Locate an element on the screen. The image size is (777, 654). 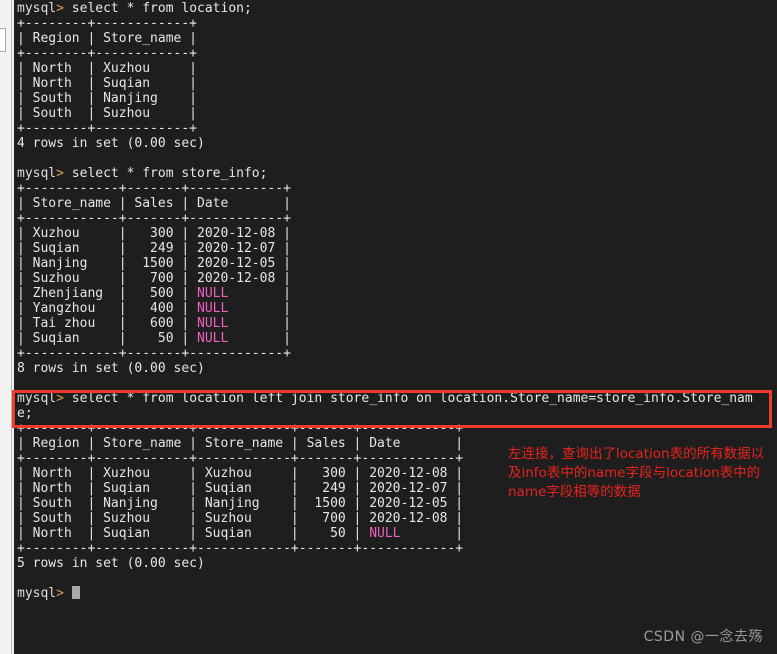
terminal-line: | Nanjing | 1500 | 2020-12-05 | is located at coordinates (154, 263).